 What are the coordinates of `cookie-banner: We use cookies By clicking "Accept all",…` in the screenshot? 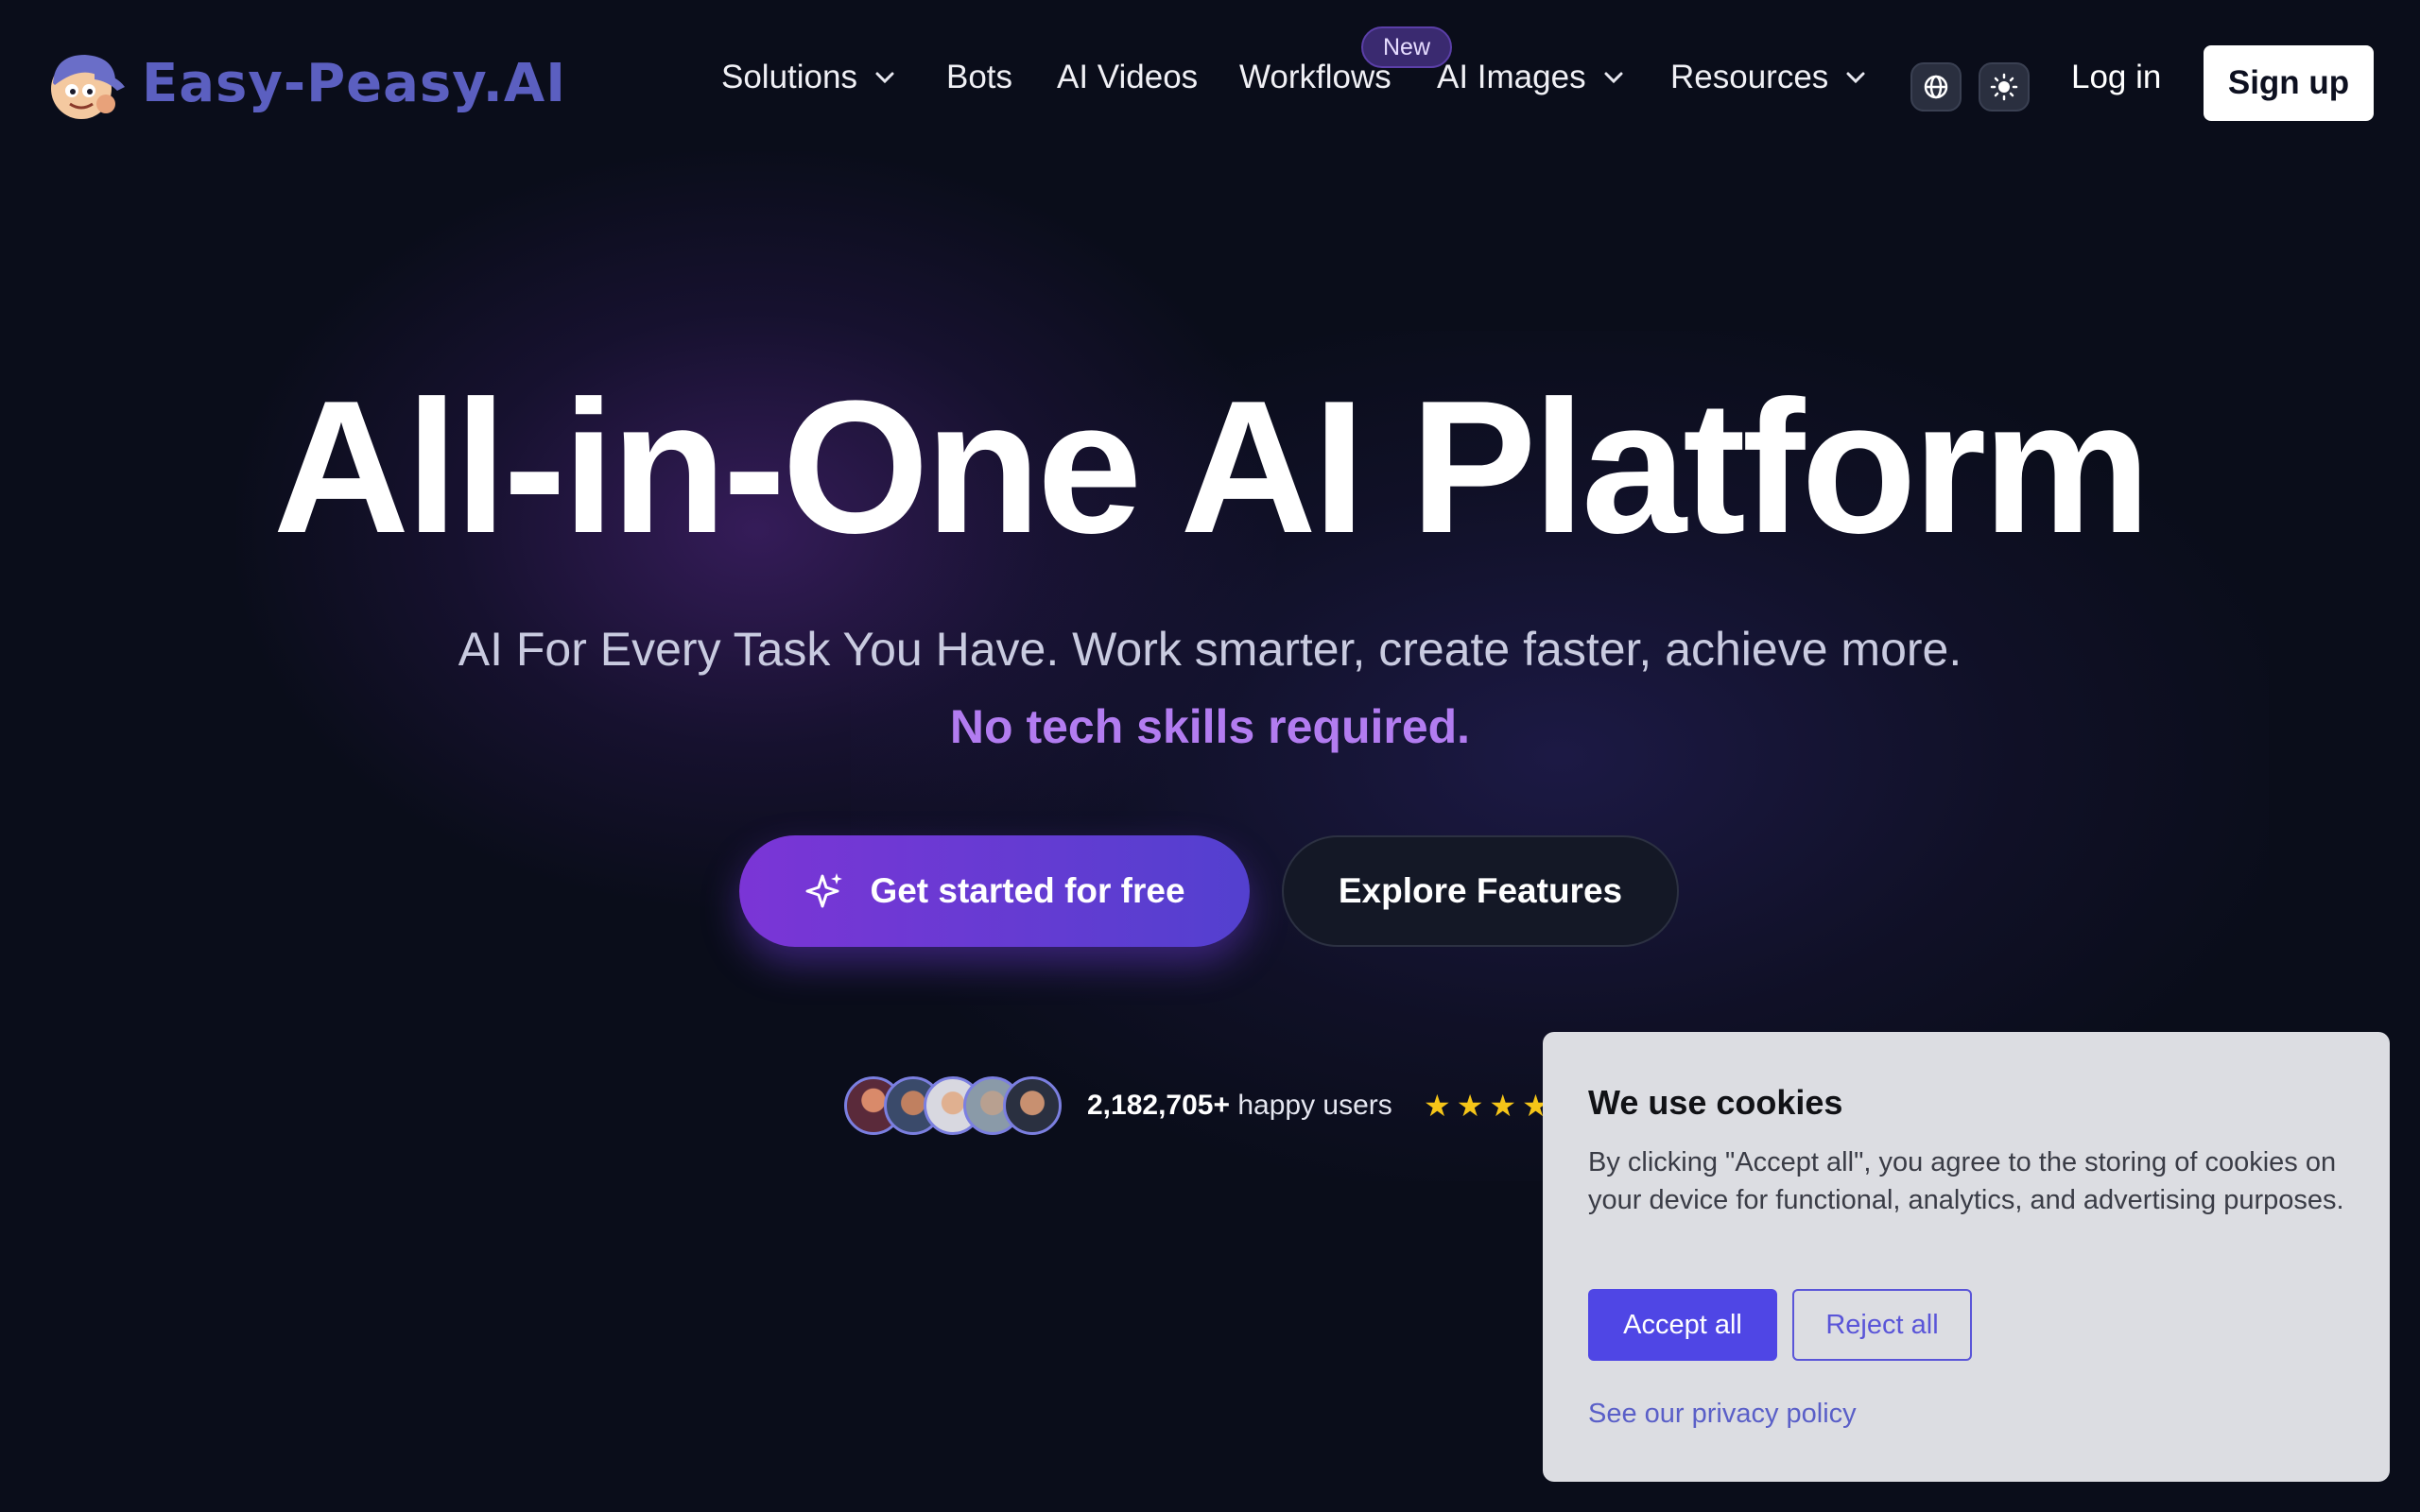 It's located at (1966, 1257).